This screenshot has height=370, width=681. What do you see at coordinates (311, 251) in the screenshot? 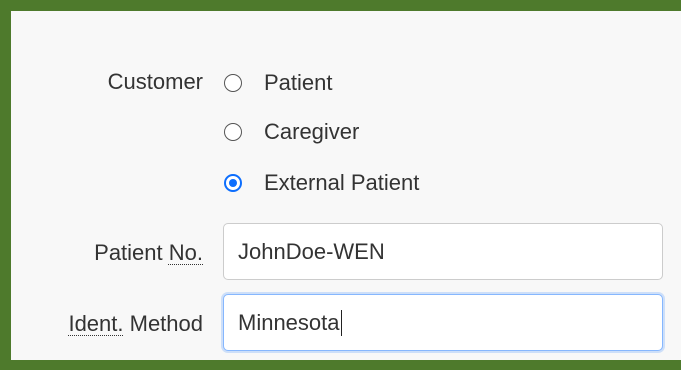
I see `patient-no-value: JohnDoe-WEN` at bounding box center [311, 251].